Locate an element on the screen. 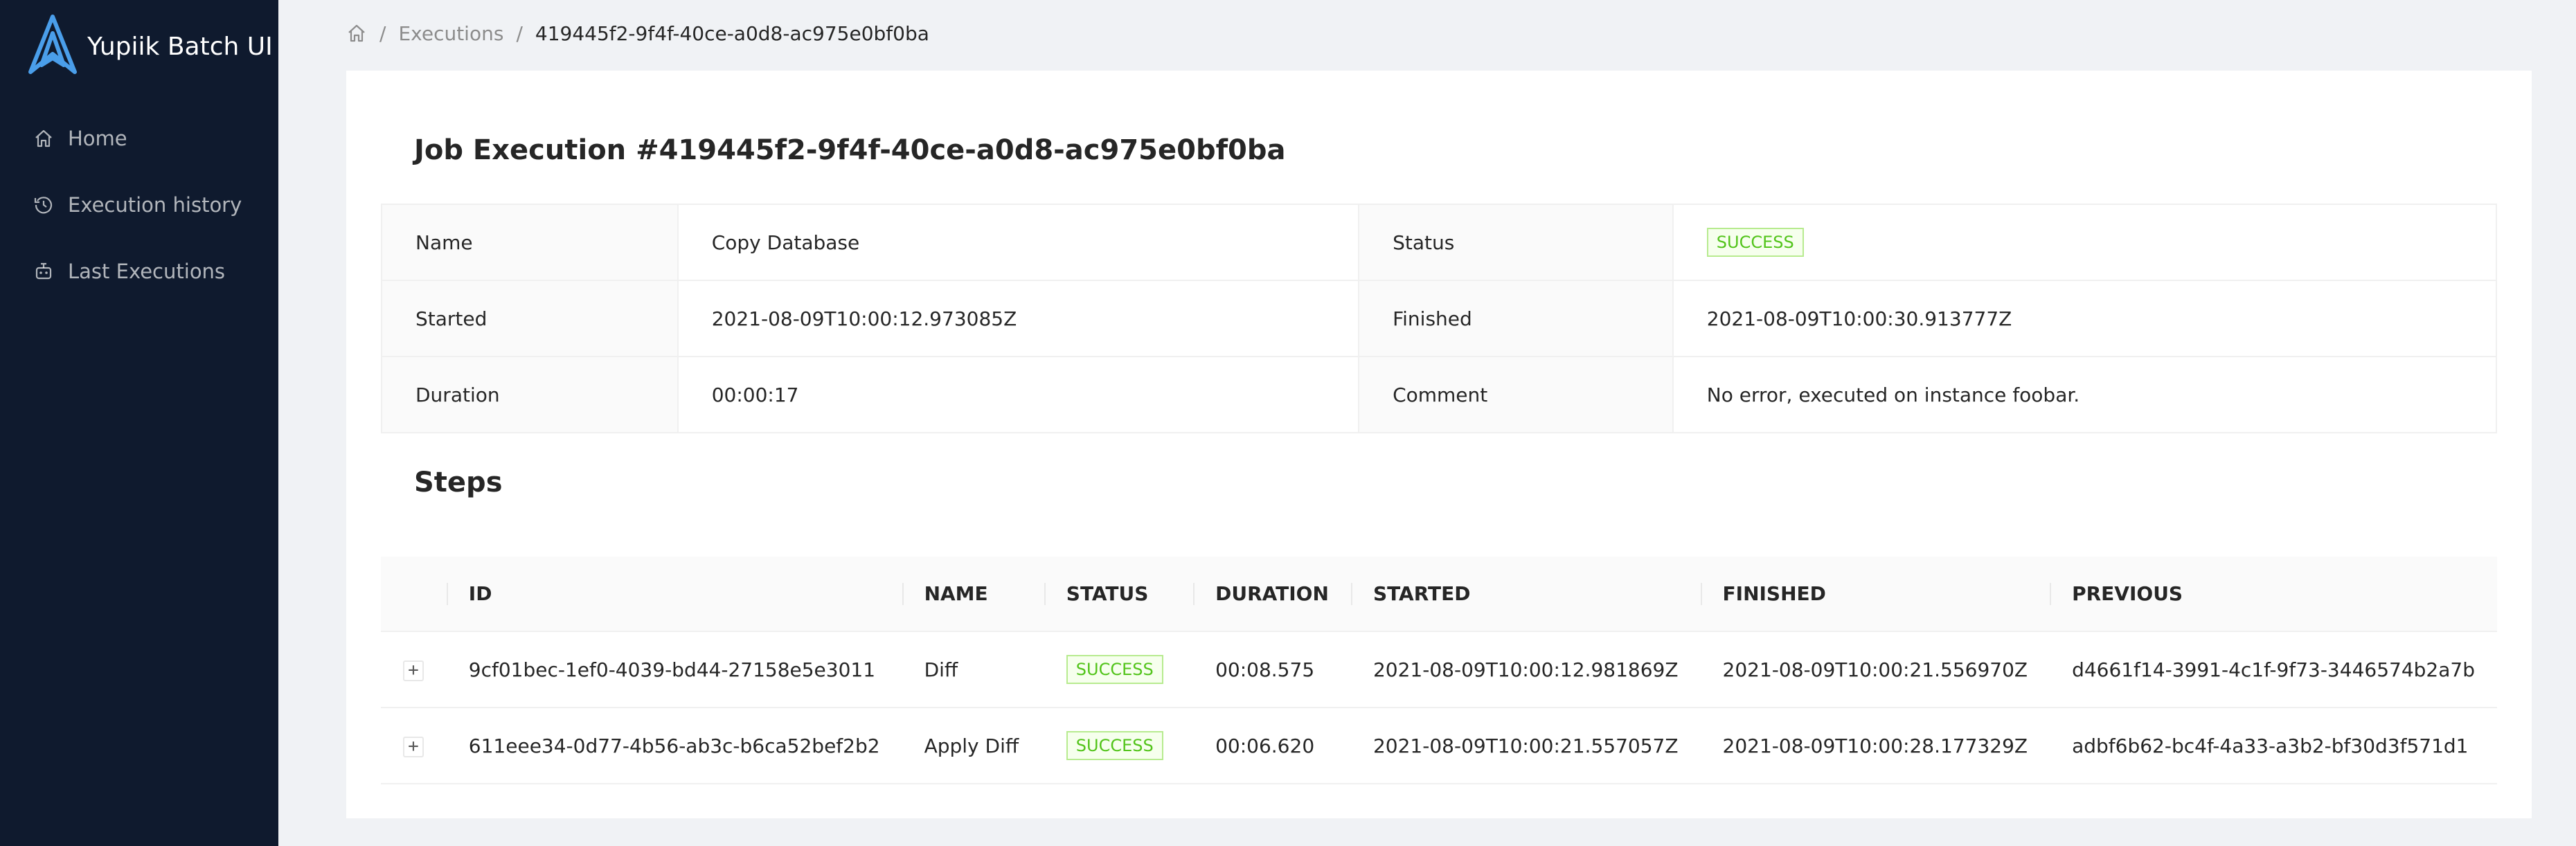 The height and width of the screenshot is (846, 2576). comment-label: Comment is located at coordinates (1516, 394).